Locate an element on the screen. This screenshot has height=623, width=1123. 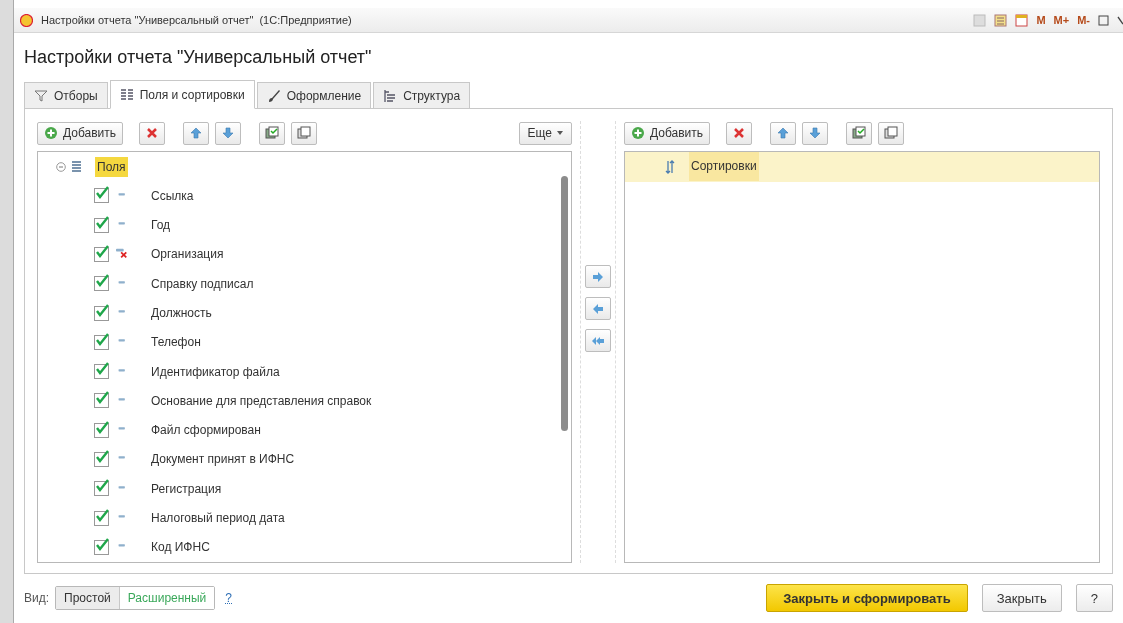
move-left-button is located at coordinates (598, 308).